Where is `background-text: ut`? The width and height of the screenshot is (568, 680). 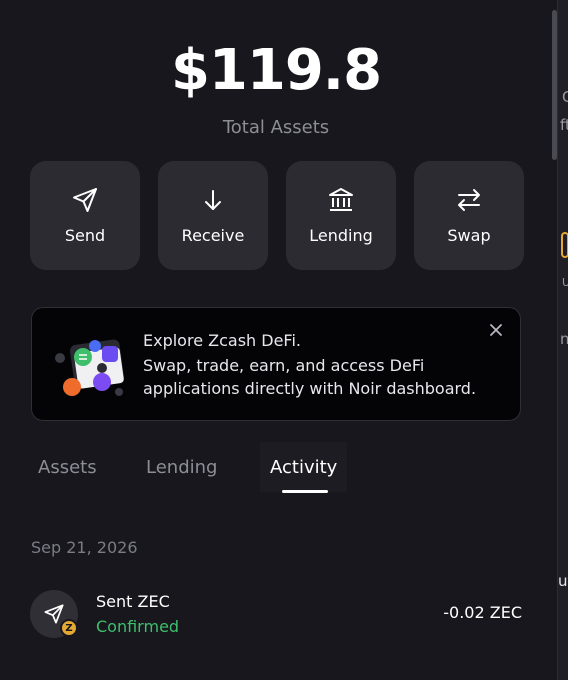 background-text: ut is located at coordinates (563, 581).